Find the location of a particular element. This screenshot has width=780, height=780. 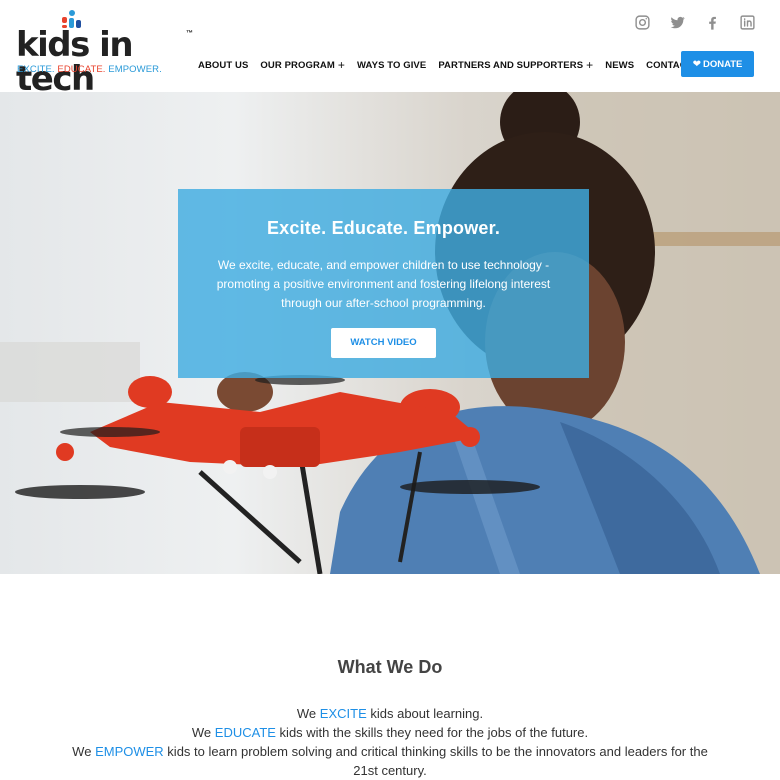

linkedin-icon is located at coordinates (747, 22).